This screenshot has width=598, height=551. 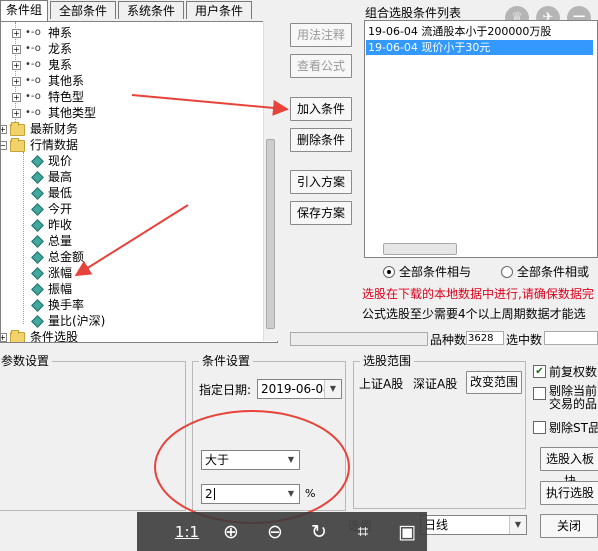 What do you see at coordinates (231, 532) in the screenshot?
I see `zoom-in-icon: ⊕` at bounding box center [231, 532].